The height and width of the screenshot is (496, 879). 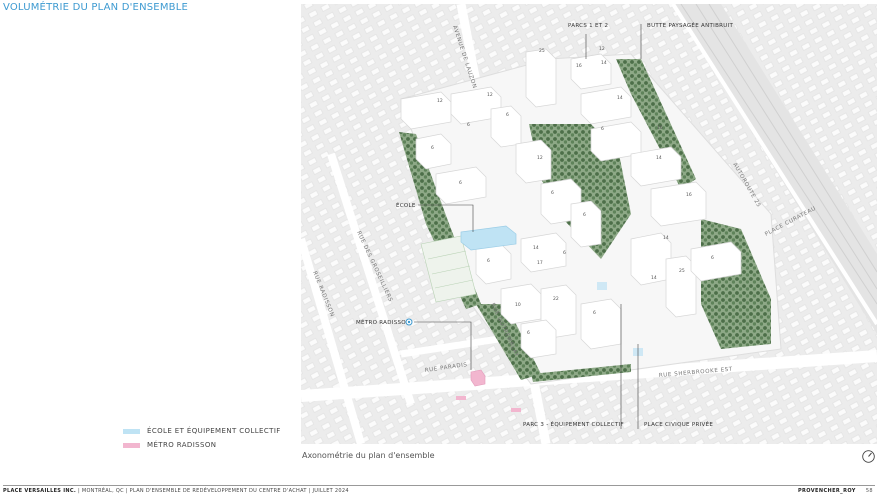 What do you see at coordinates (826, 491) in the screenshot?
I see `footer-firm: PROVENCHER_ROY` at bounding box center [826, 491].